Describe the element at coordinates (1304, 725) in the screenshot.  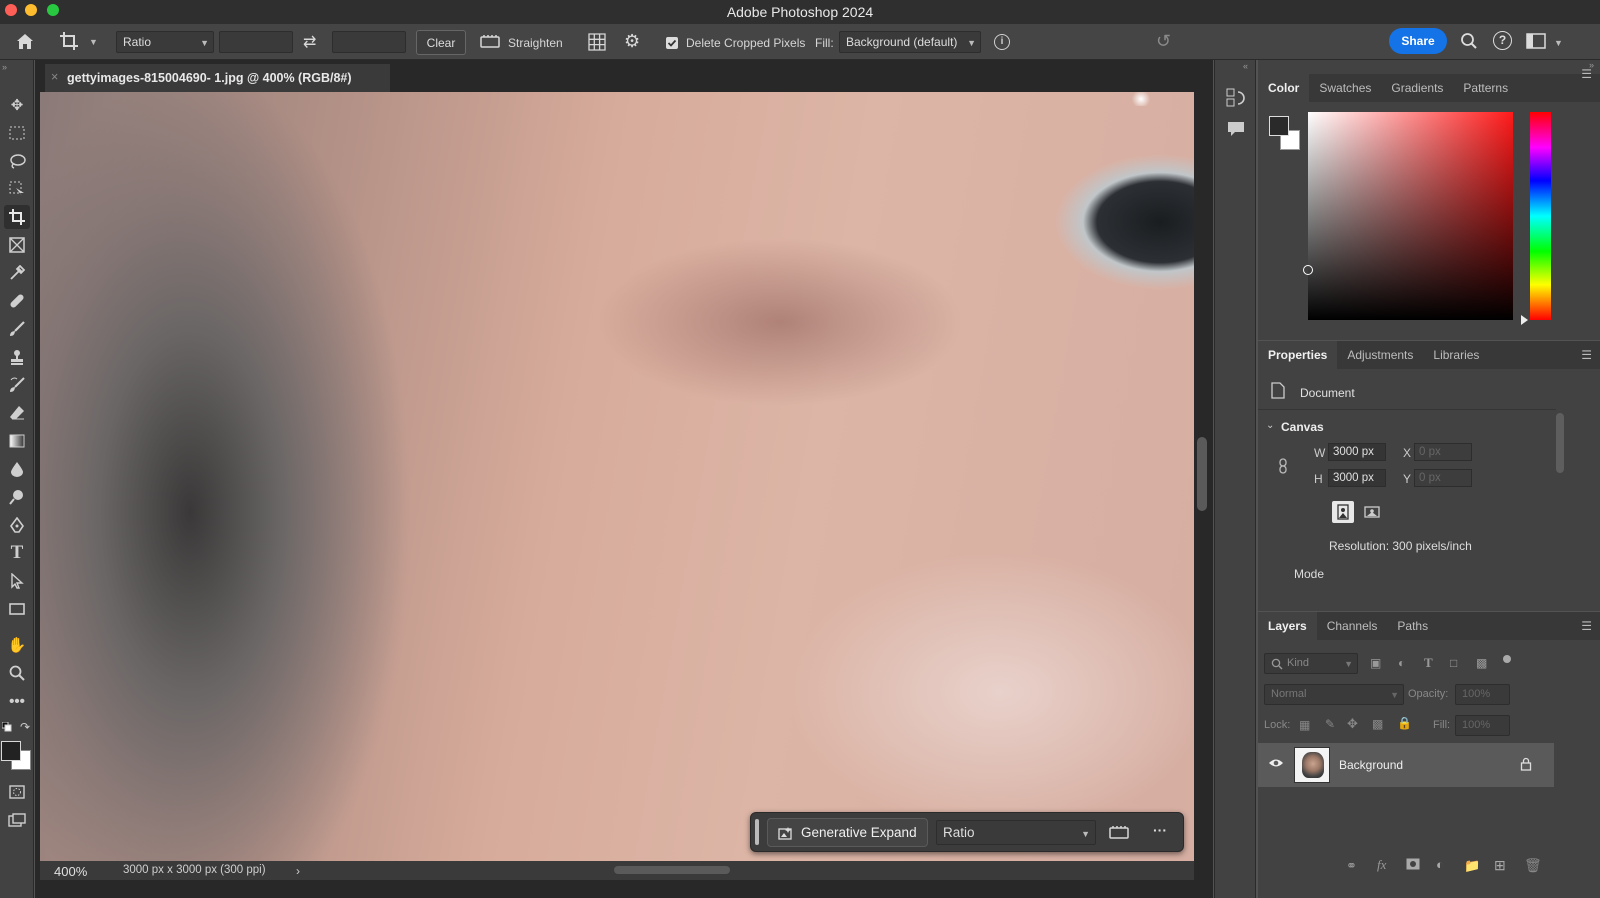
I see `lock-transparent-icon: ▦` at that location.